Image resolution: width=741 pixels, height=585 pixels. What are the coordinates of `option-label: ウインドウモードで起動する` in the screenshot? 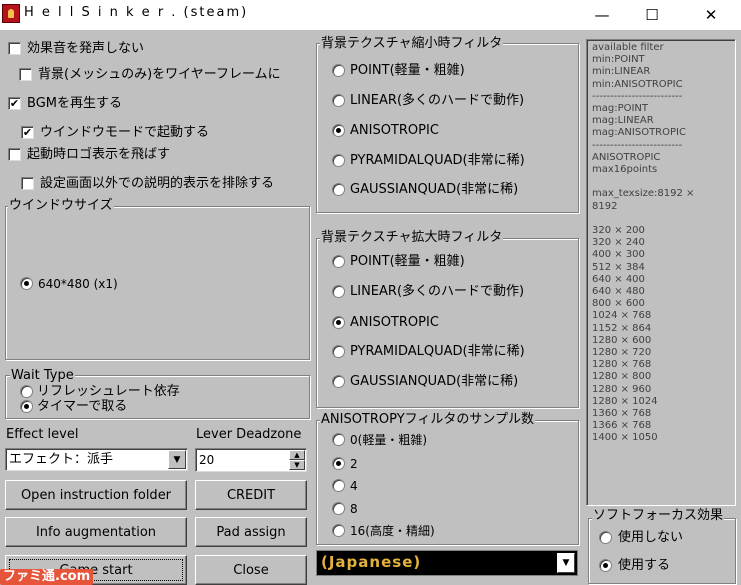 It's located at (125, 132).